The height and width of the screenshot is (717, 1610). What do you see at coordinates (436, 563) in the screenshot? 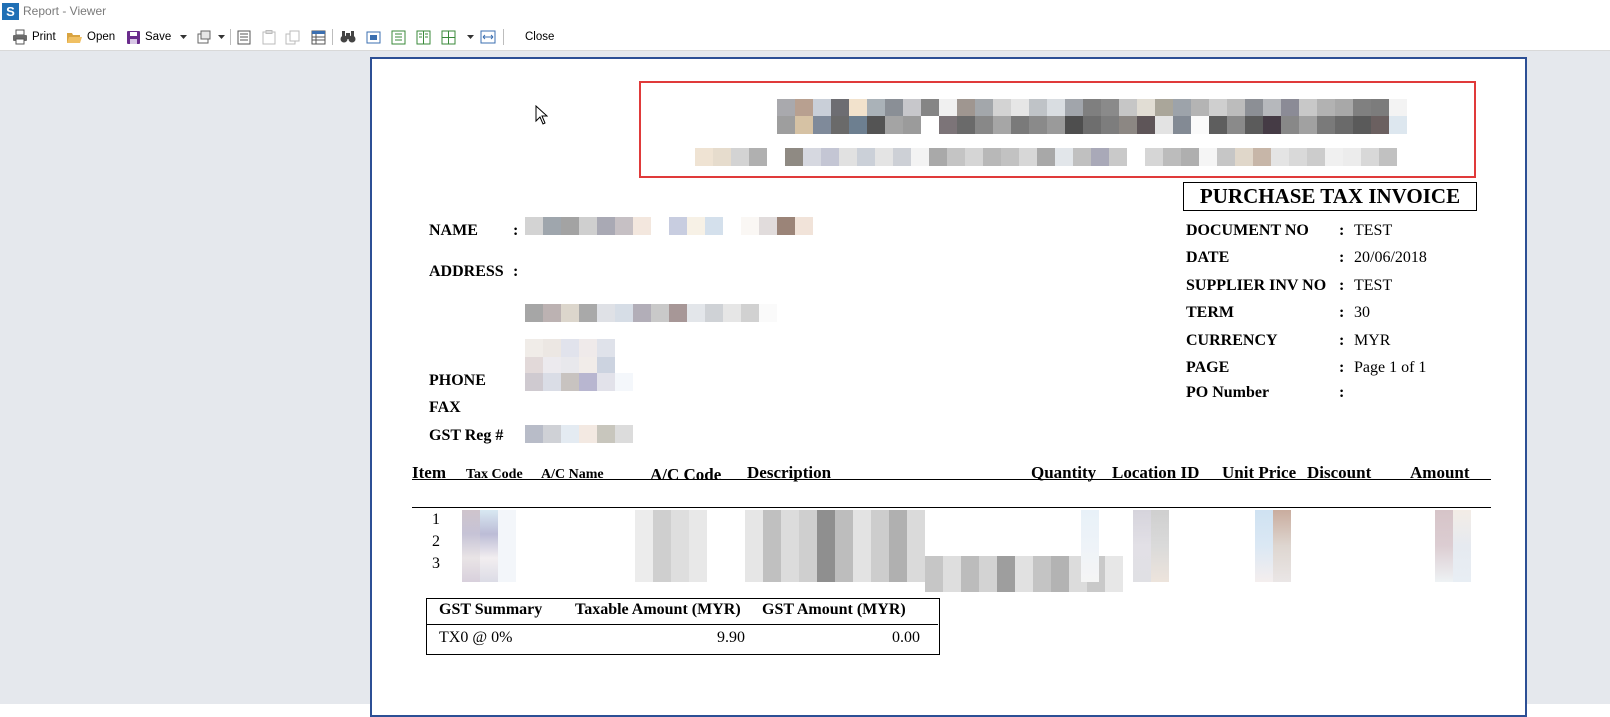
I see `table-row-item-number: 3` at bounding box center [436, 563].